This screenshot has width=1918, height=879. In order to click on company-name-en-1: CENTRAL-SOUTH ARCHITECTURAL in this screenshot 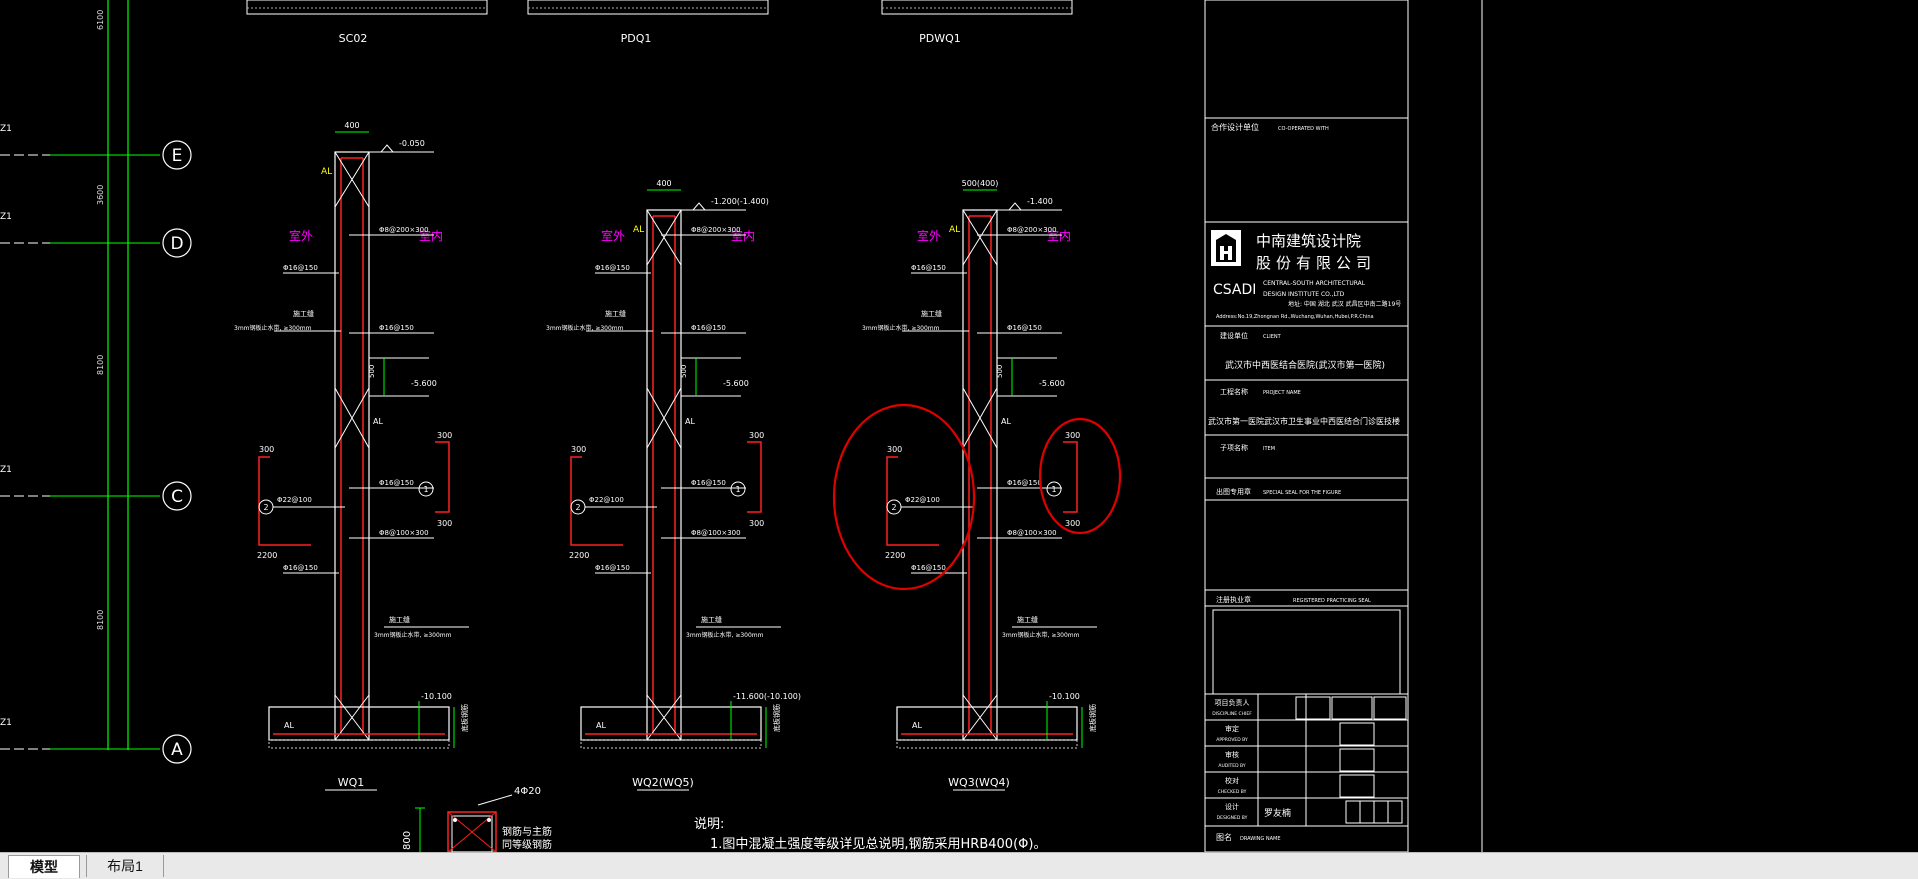, I will do `click(1314, 283)`.